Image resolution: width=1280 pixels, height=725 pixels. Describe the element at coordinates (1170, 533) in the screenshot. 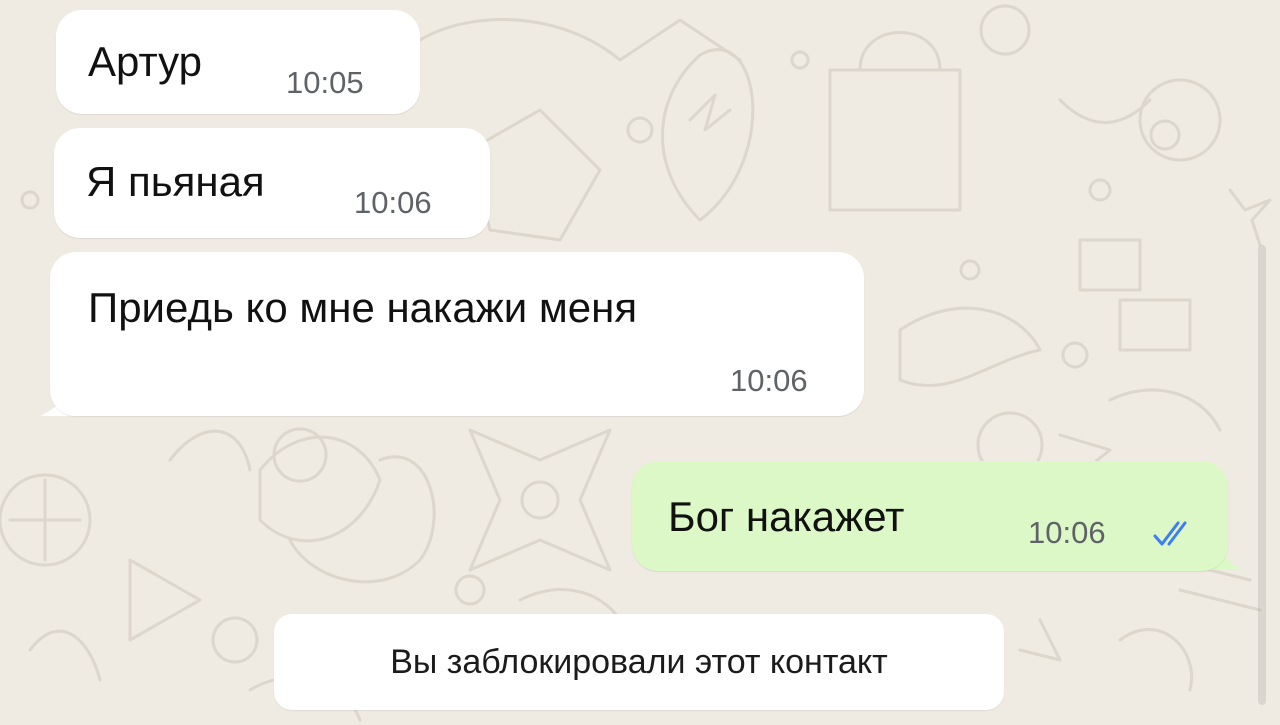

I see `double-check-icon` at that location.